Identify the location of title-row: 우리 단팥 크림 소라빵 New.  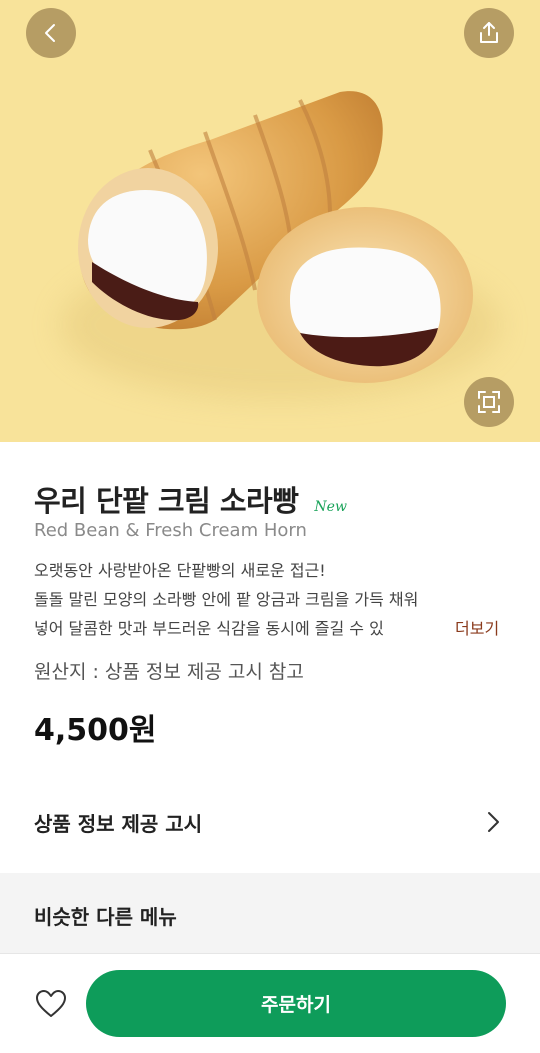
(190, 499).